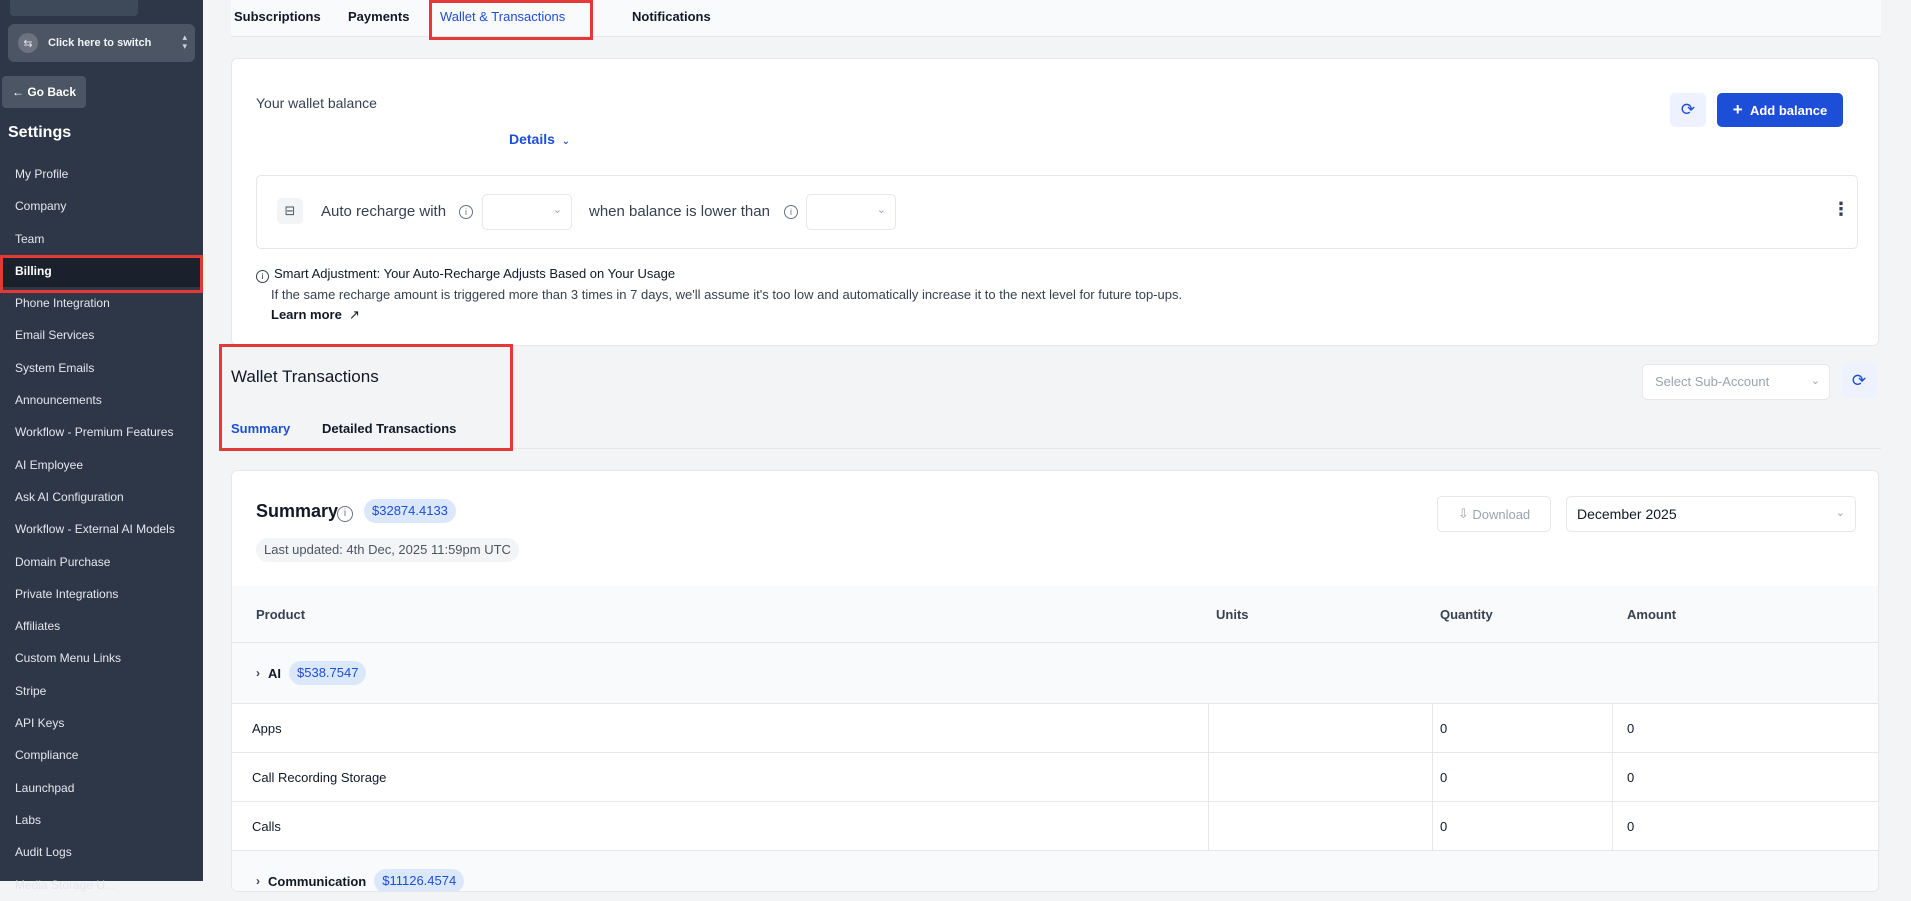 This screenshot has width=1911, height=901. Describe the element at coordinates (101, 432) in the screenshot. I see `sidebar-item-workflow-premium: Workflow - Premium Features` at that location.